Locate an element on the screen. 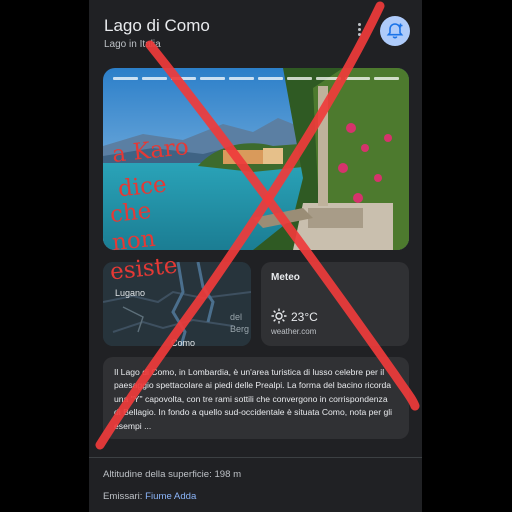 This screenshot has height=512, width=512. panel-subtitle: Lago in Italia is located at coordinates (132, 44).